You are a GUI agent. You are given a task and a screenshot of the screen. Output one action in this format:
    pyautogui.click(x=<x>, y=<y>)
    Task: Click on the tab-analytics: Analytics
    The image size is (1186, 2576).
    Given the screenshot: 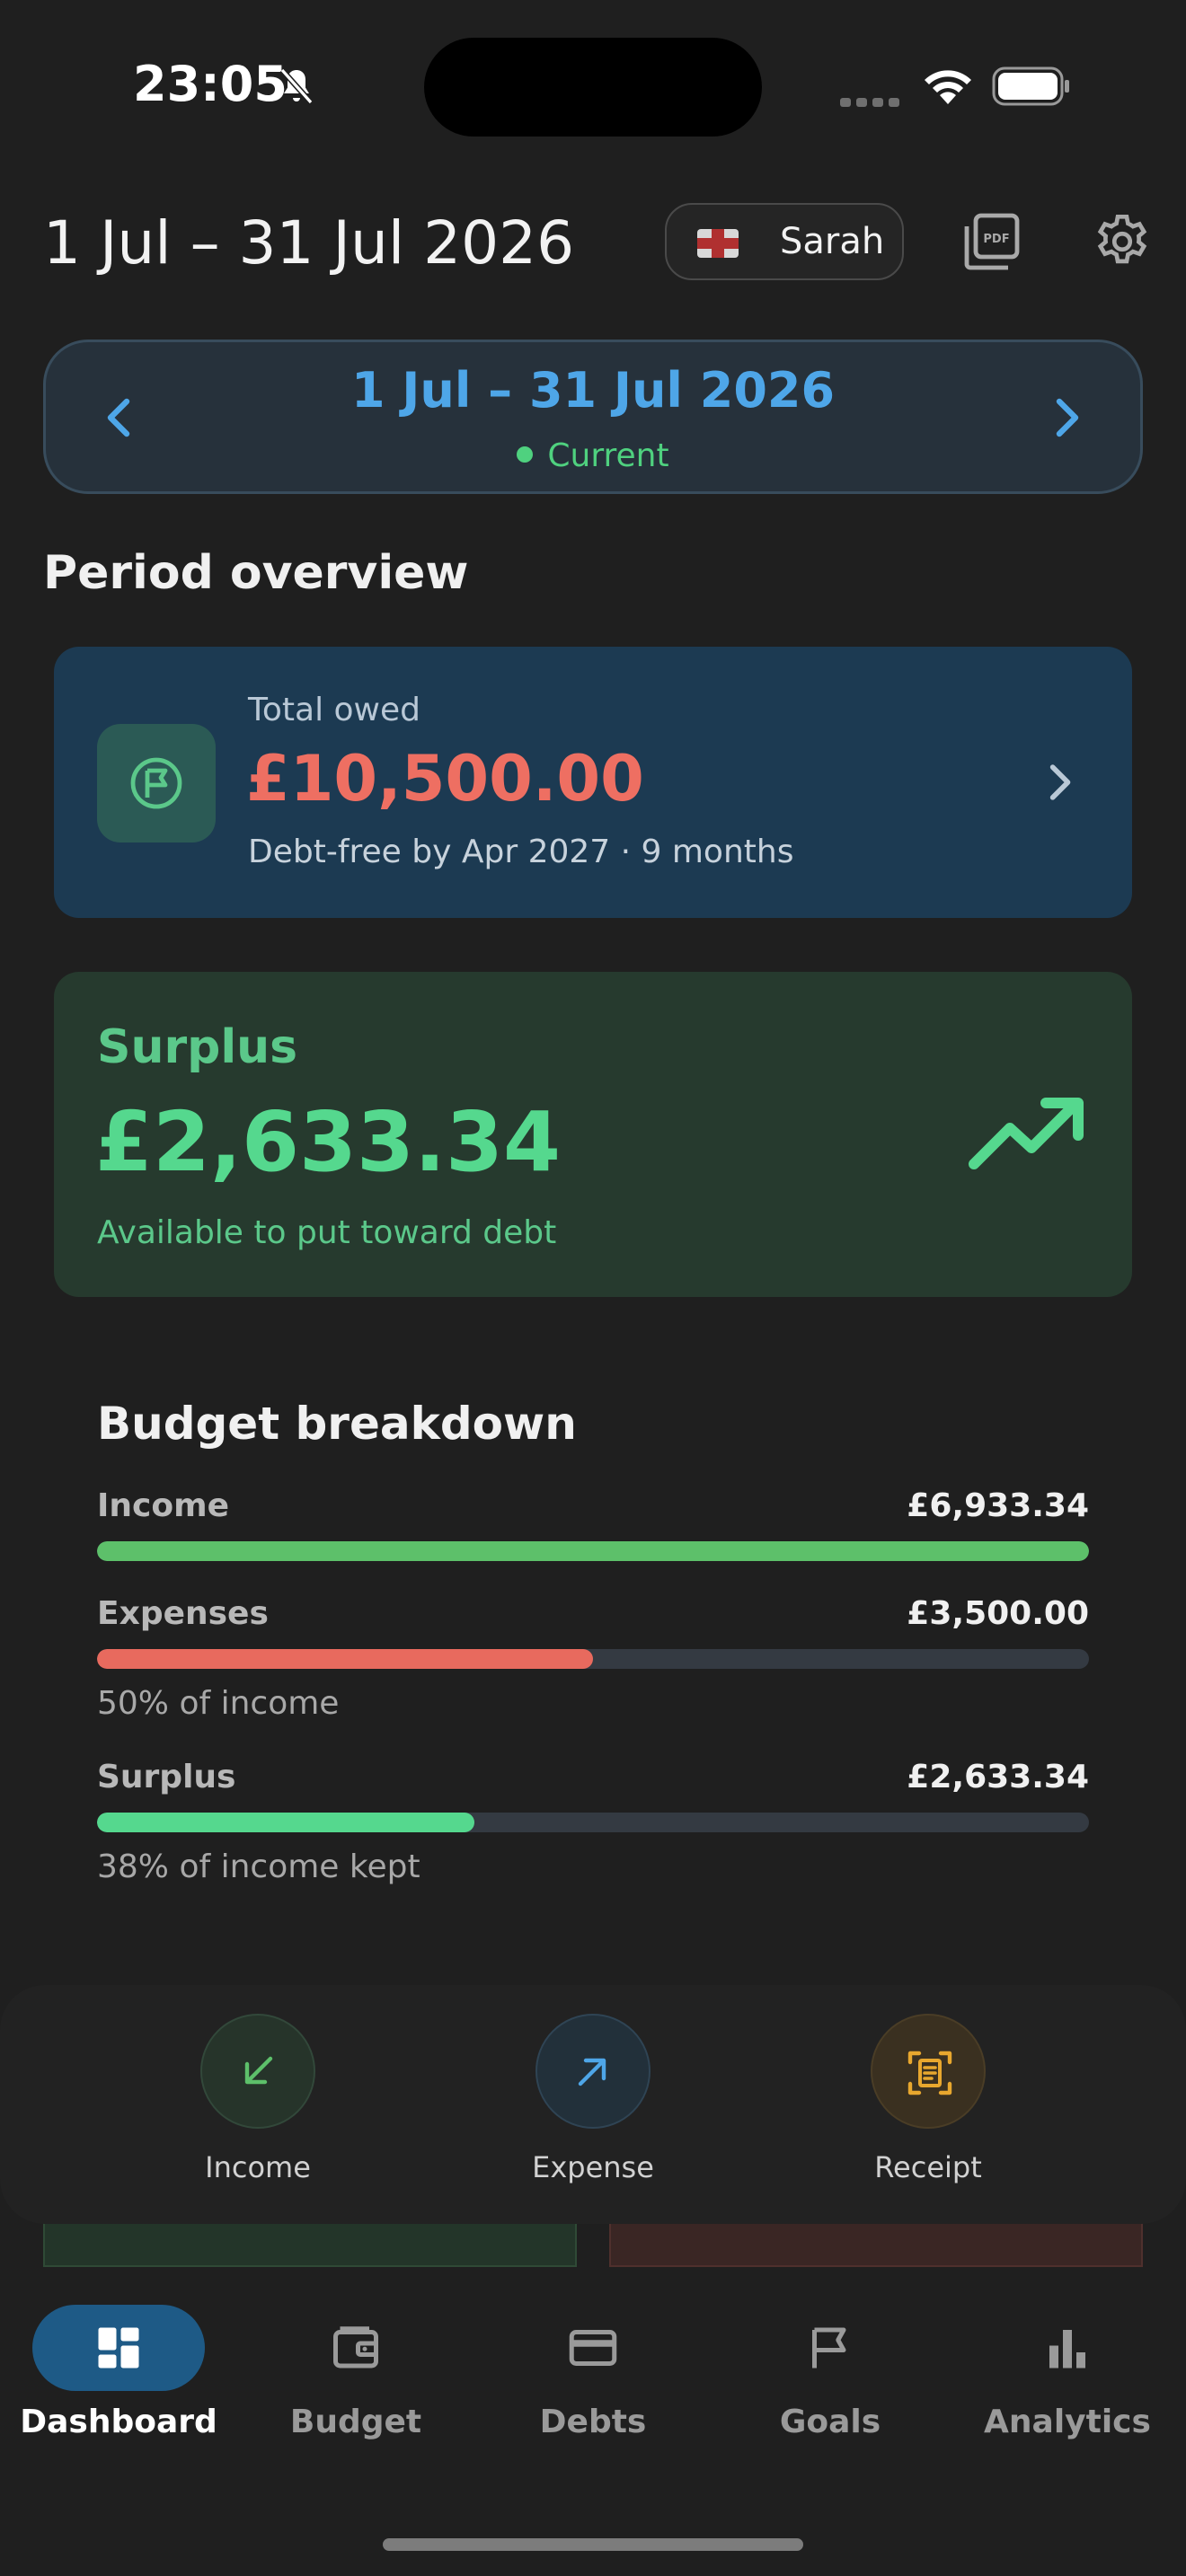 What is the action you would take?
    pyautogui.click(x=1067, y=2372)
    